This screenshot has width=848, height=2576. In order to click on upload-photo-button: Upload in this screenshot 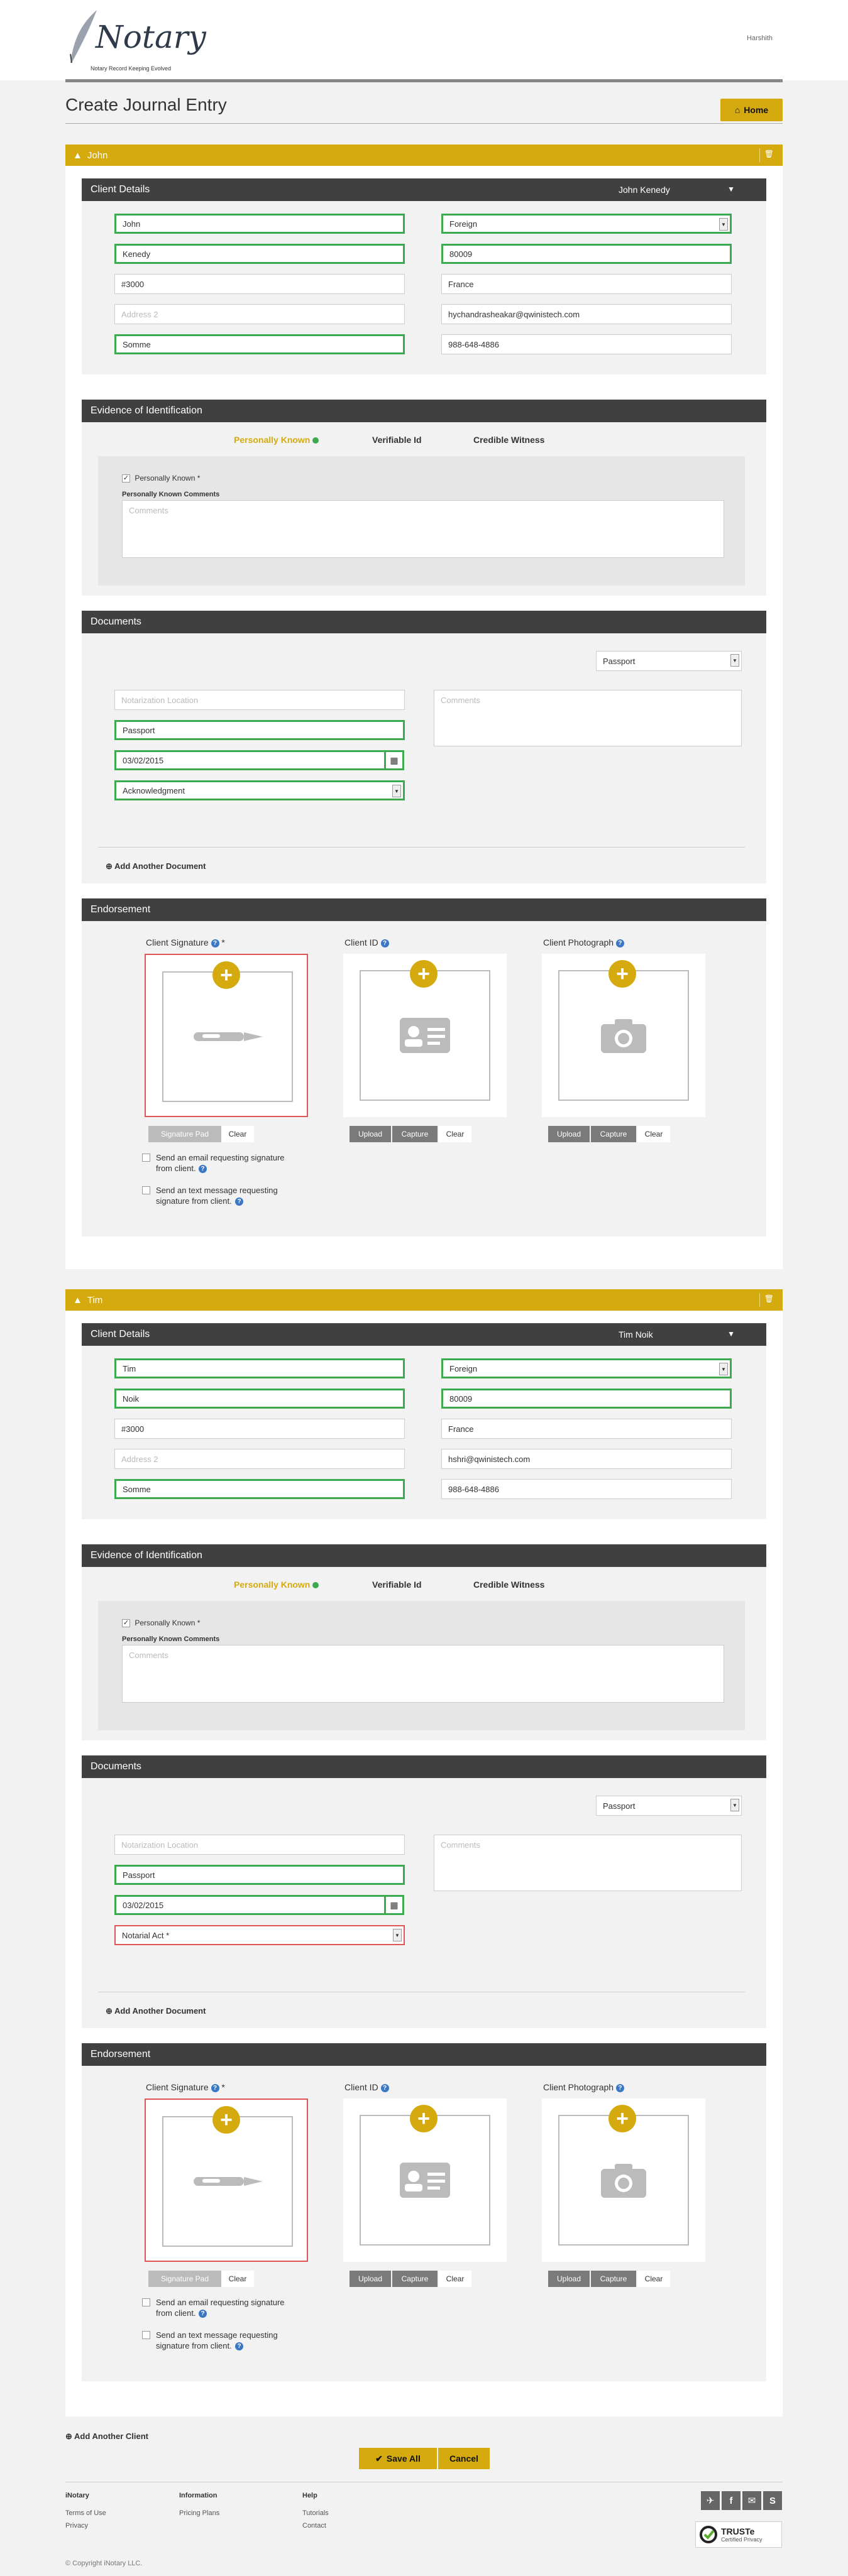, I will do `click(569, 2279)`.